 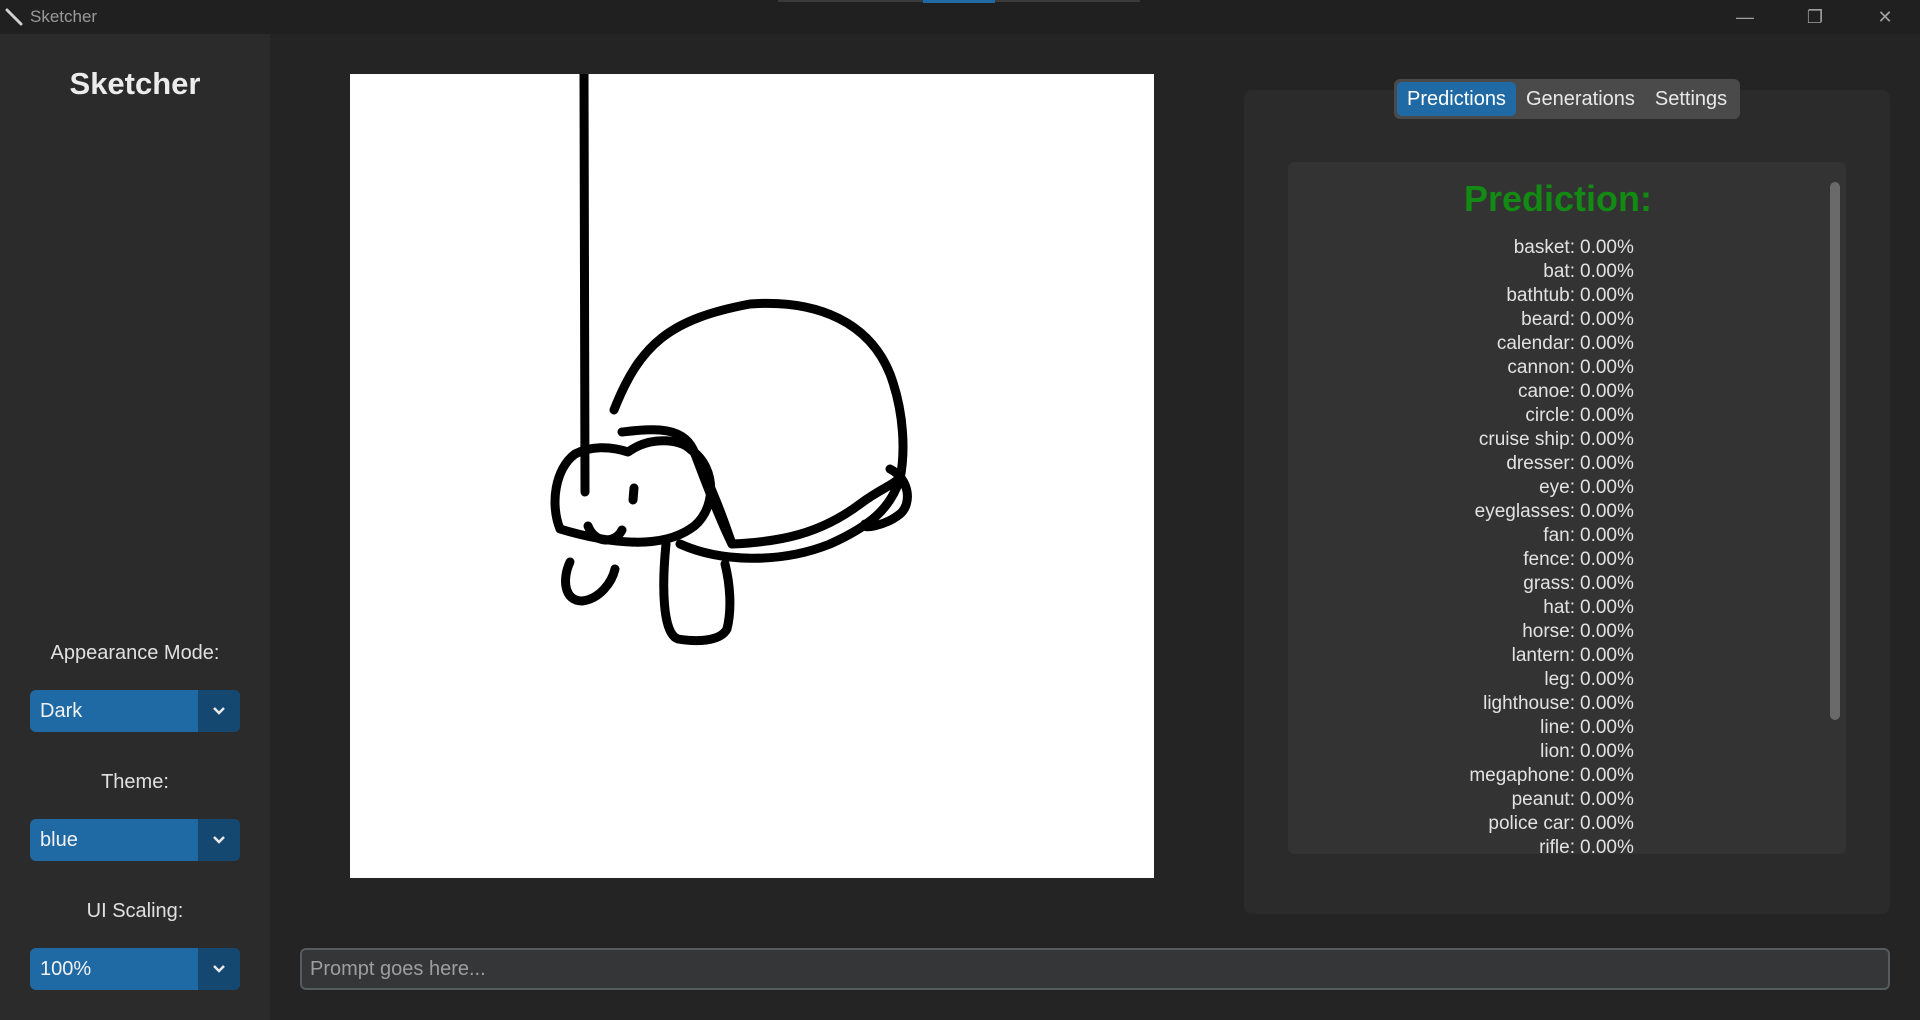 What do you see at coordinates (1559, 607) in the screenshot?
I see `prediction-label: hat:` at bounding box center [1559, 607].